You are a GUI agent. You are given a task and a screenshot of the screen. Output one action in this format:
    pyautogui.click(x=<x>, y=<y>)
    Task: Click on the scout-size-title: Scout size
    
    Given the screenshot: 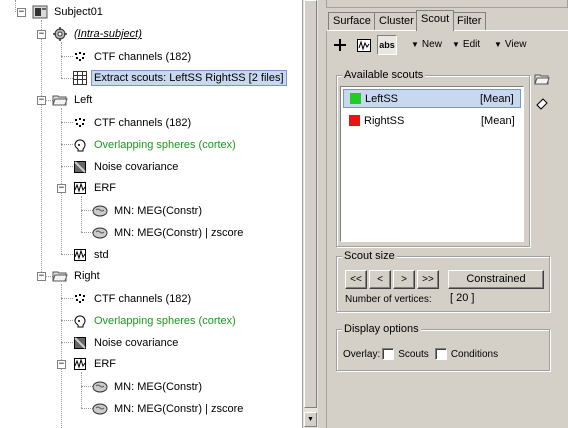 What is the action you would take?
    pyautogui.click(x=369, y=256)
    